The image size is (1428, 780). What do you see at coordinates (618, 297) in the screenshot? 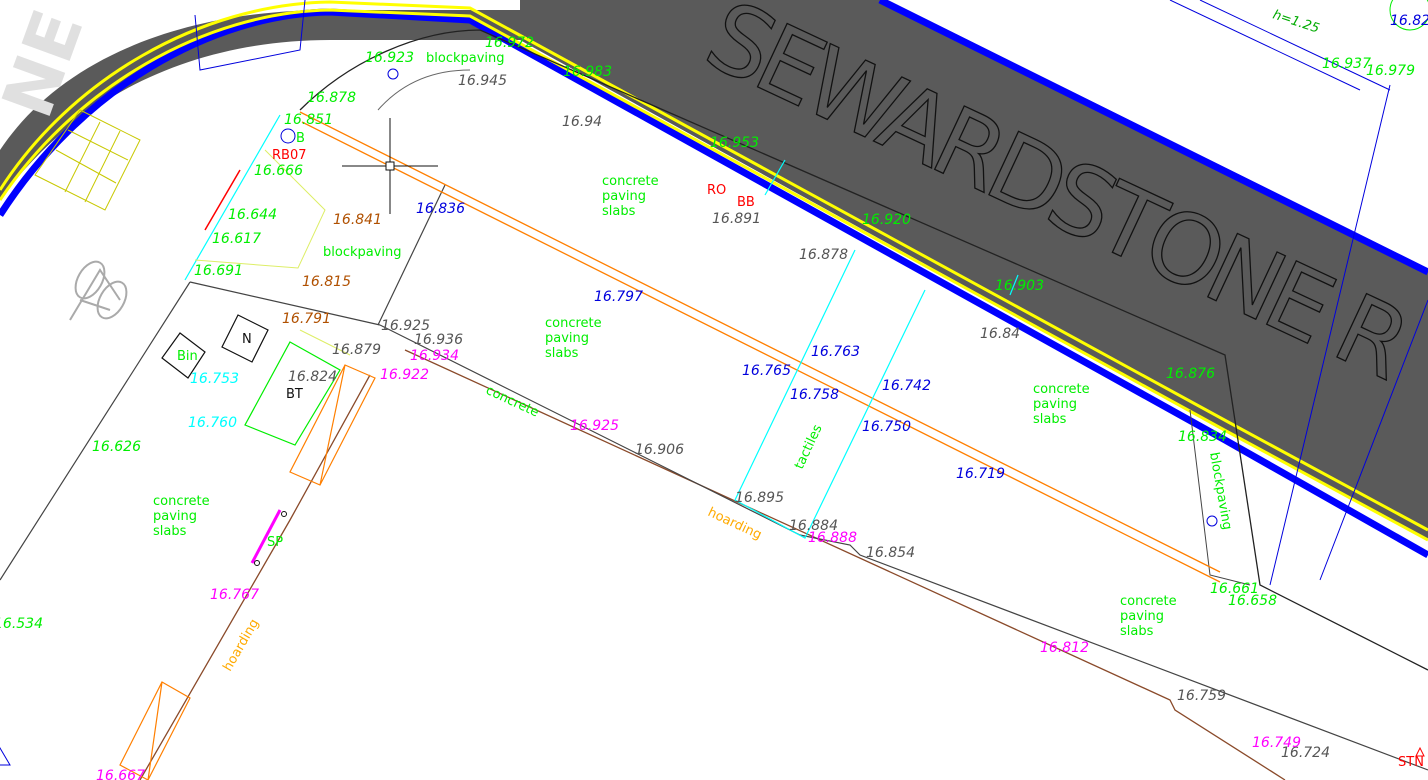
I see `level-b2: 16.797` at bounding box center [618, 297].